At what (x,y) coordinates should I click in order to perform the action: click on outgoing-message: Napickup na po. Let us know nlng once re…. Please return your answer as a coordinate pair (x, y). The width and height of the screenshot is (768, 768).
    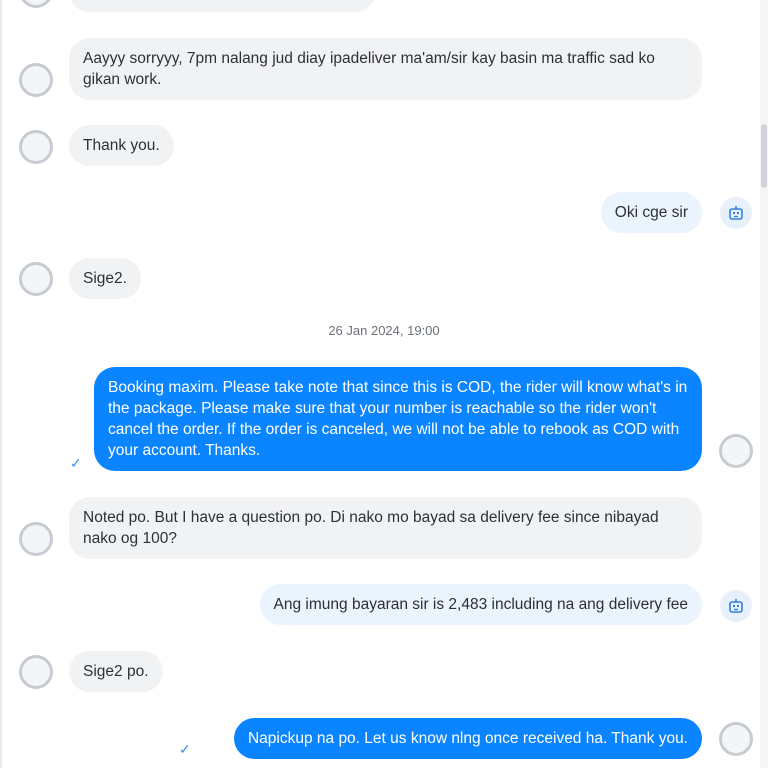
    Looking at the image, I should click on (467, 738).